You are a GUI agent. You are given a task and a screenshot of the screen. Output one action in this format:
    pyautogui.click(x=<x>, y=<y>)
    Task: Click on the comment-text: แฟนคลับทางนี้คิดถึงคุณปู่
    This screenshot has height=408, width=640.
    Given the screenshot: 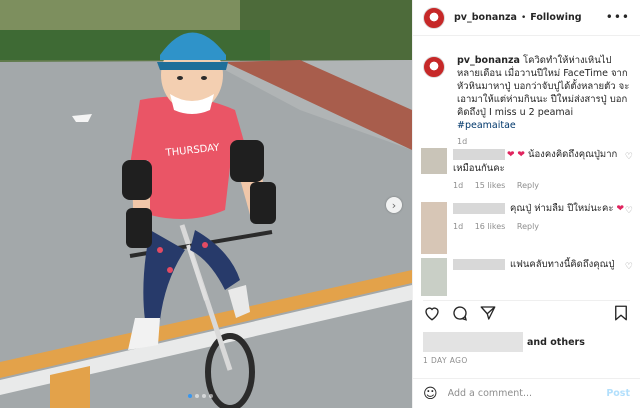 What is the action you would take?
    pyautogui.click(x=543, y=264)
    